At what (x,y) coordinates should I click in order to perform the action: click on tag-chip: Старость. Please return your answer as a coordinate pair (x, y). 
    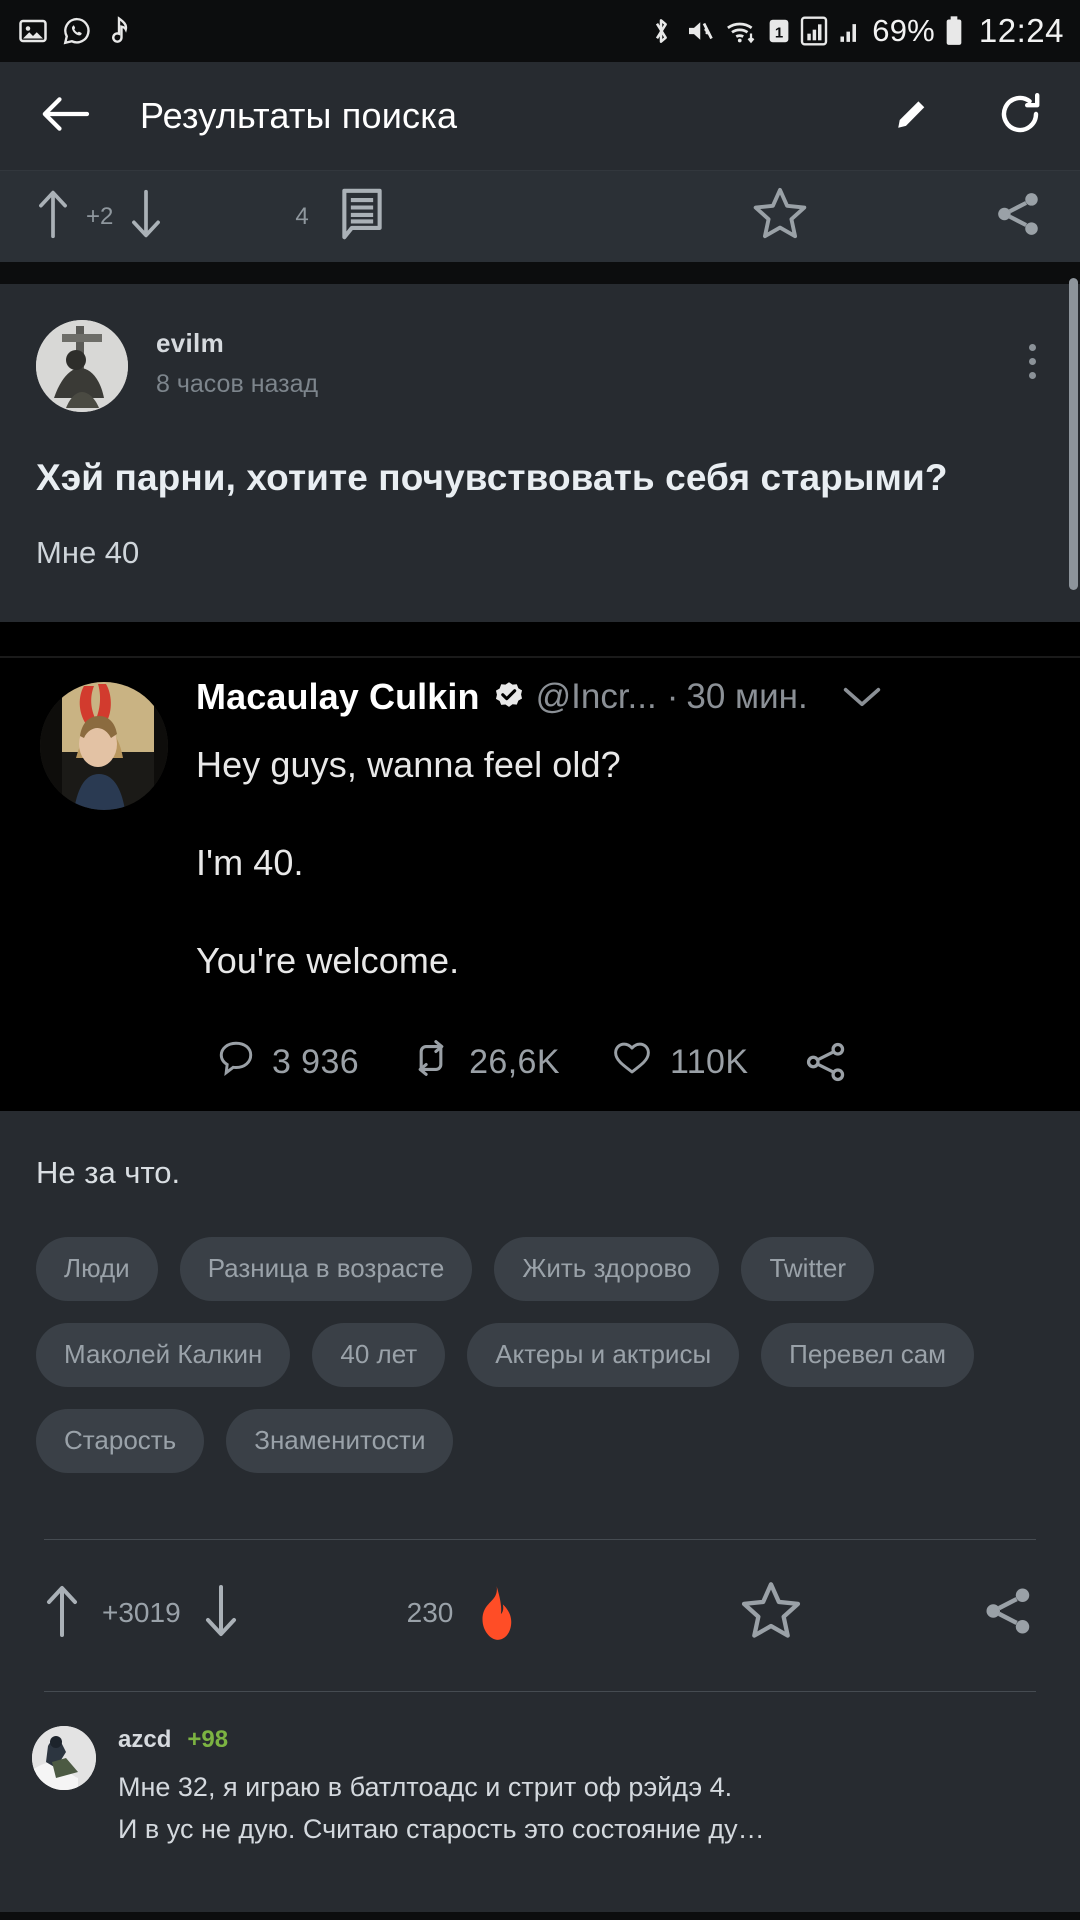
    Looking at the image, I should click on (120, 1440).